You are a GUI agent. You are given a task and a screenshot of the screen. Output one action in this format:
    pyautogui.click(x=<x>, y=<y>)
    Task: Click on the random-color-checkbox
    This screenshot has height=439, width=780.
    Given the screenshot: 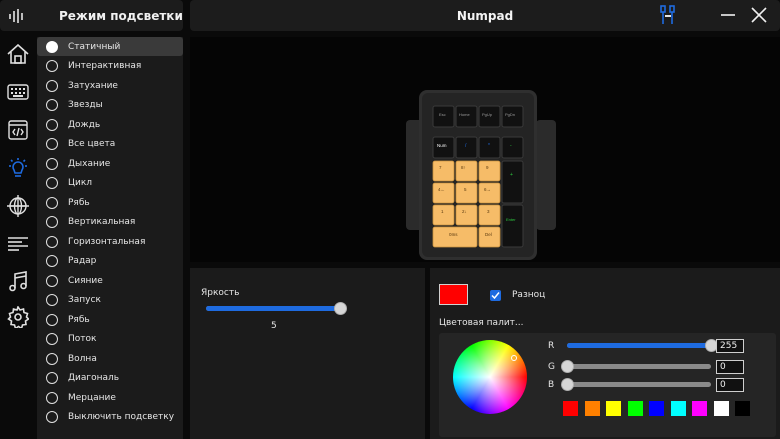 What is the action you would take?
    pyautogui.click(x=495, y=295)
    